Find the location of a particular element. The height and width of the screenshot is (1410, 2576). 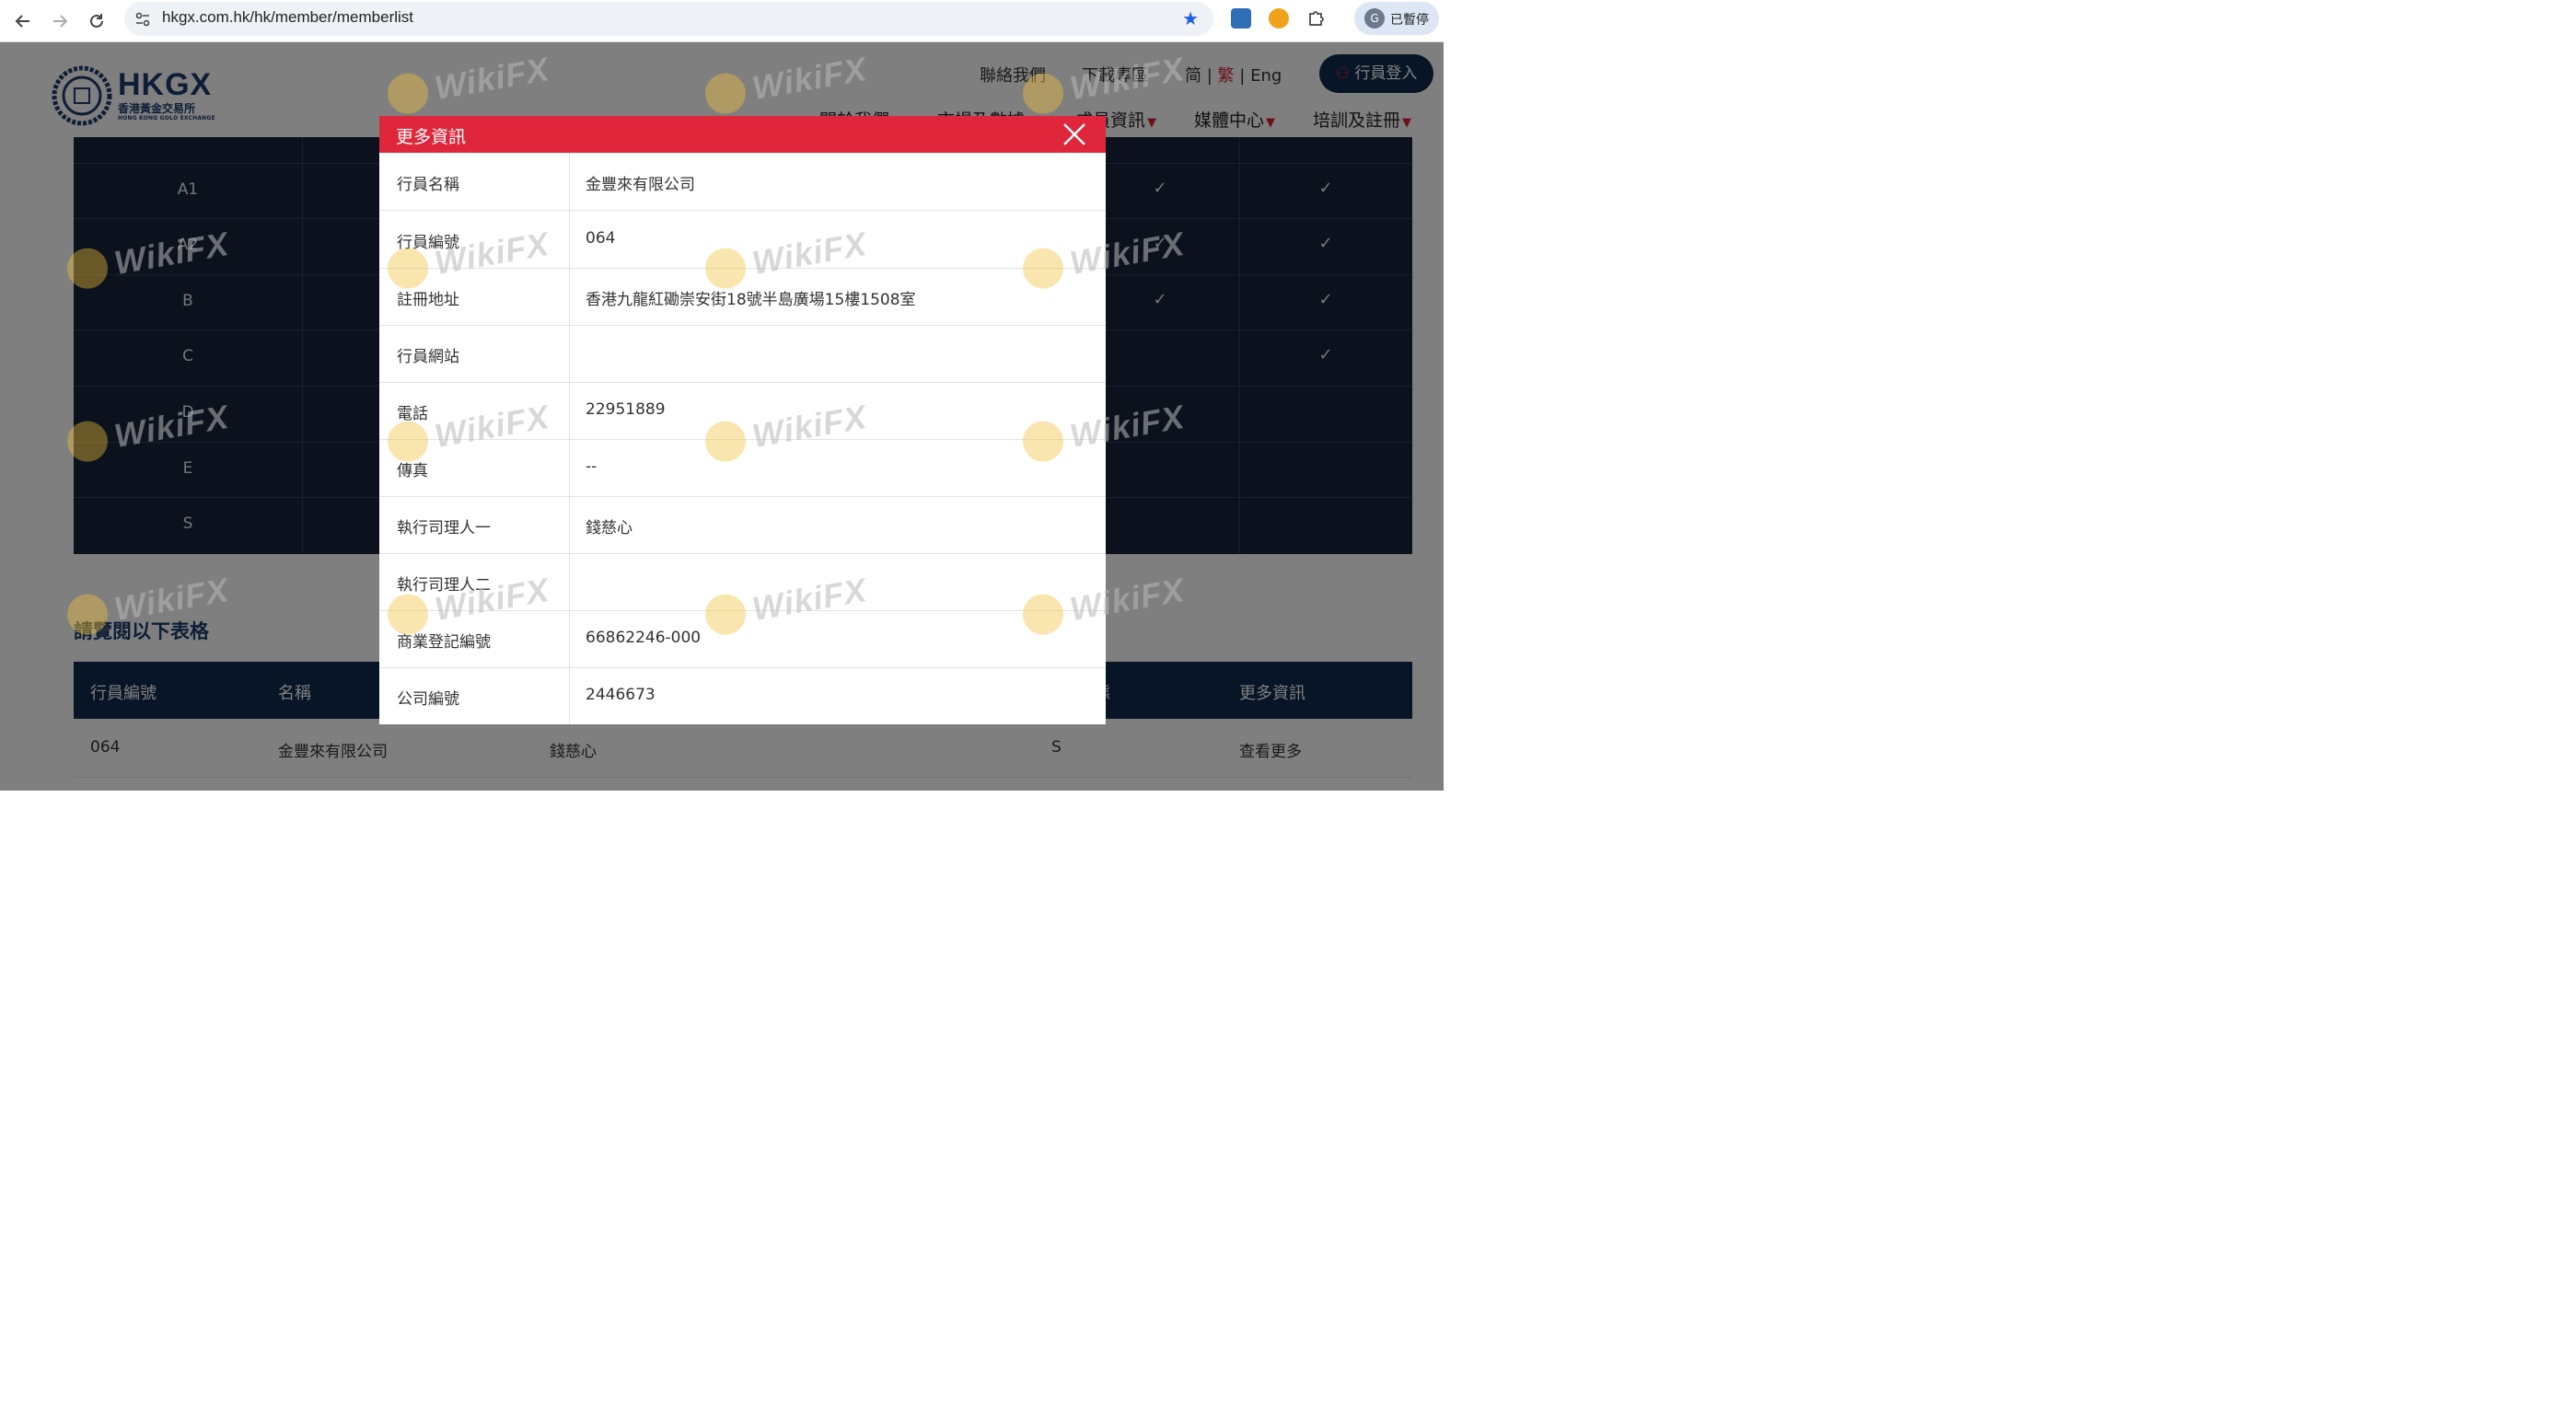

reload-icon is located at coordinates (96, 21).